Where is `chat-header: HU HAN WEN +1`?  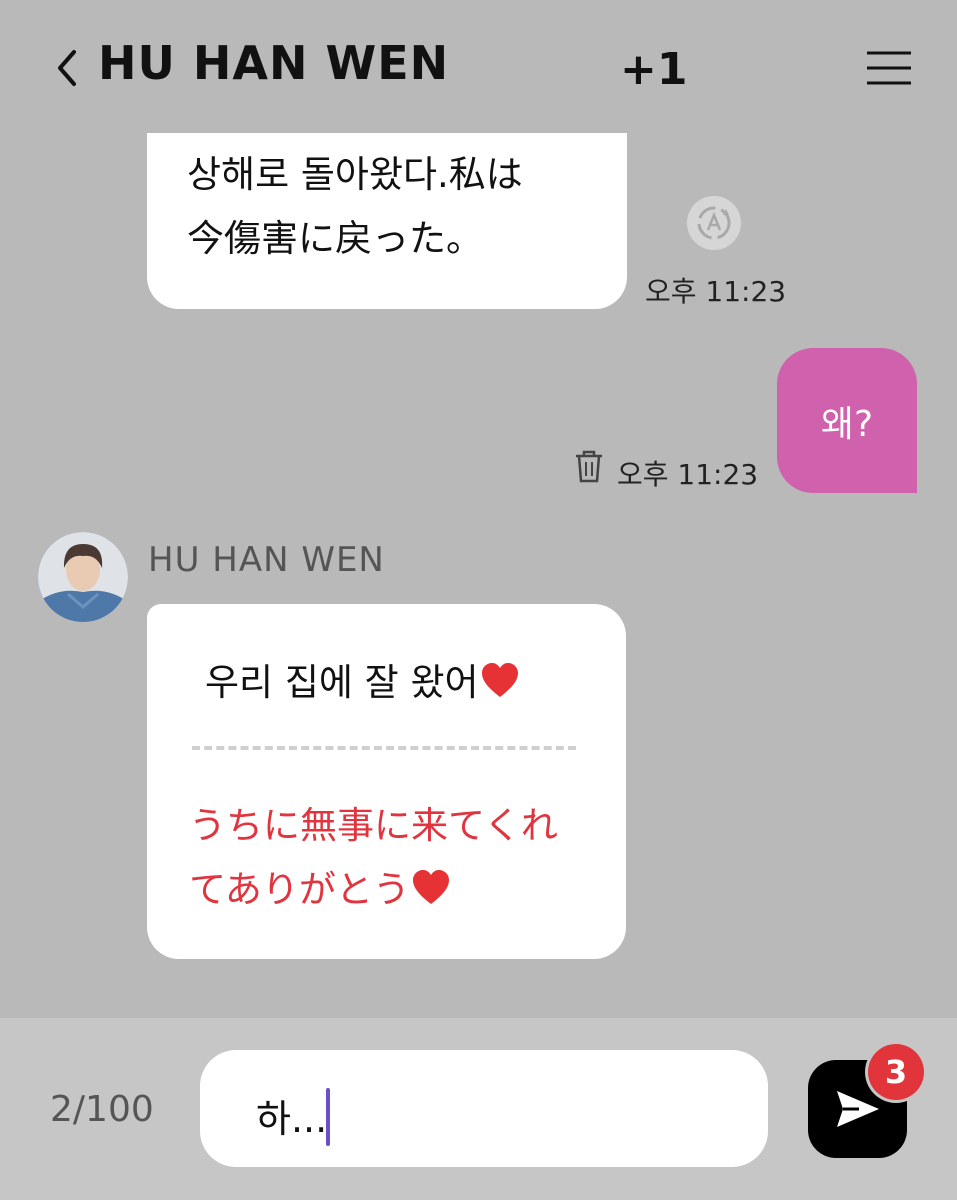
chat-header: HU HAN WEN +1 is located at coordinates (478, 65).